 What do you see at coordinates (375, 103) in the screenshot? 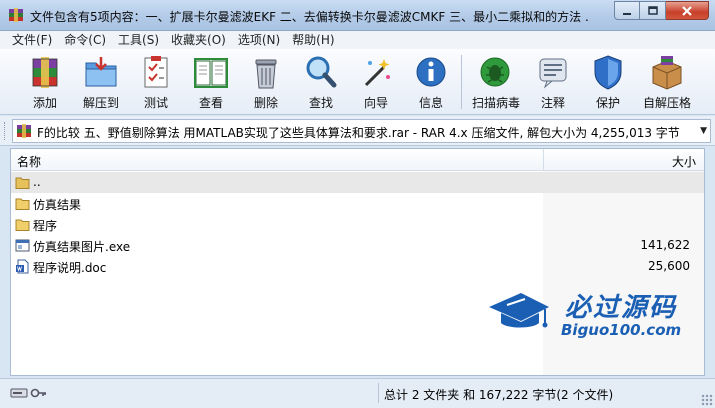
I see `wizard-label: 向导` at bounding box center [375, 103].